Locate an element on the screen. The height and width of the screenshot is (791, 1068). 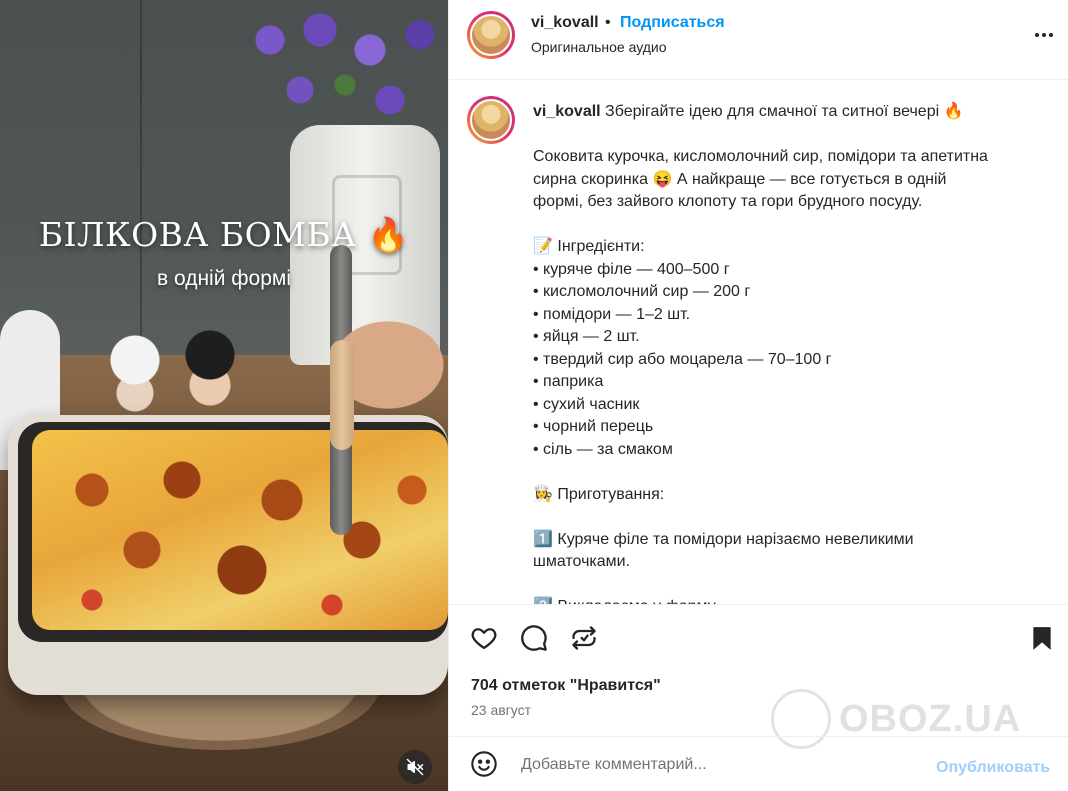
smiley-icon is located at coordinates (484, 764).